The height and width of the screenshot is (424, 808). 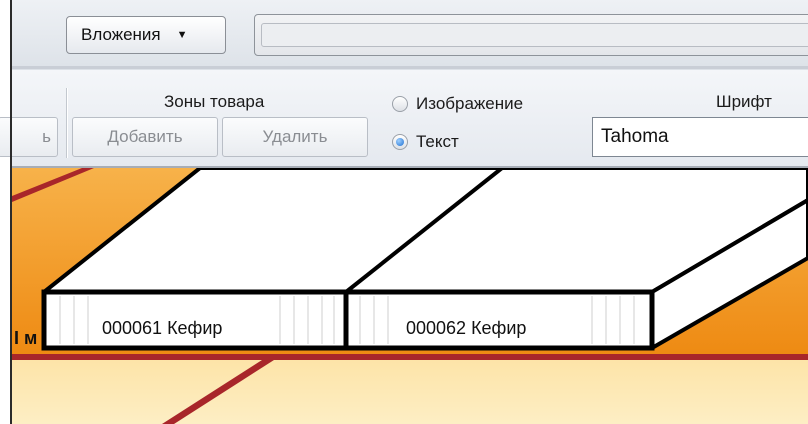 I want to click on shelf-cell-label: 000062 Кефир, so click(x=466, y=328).